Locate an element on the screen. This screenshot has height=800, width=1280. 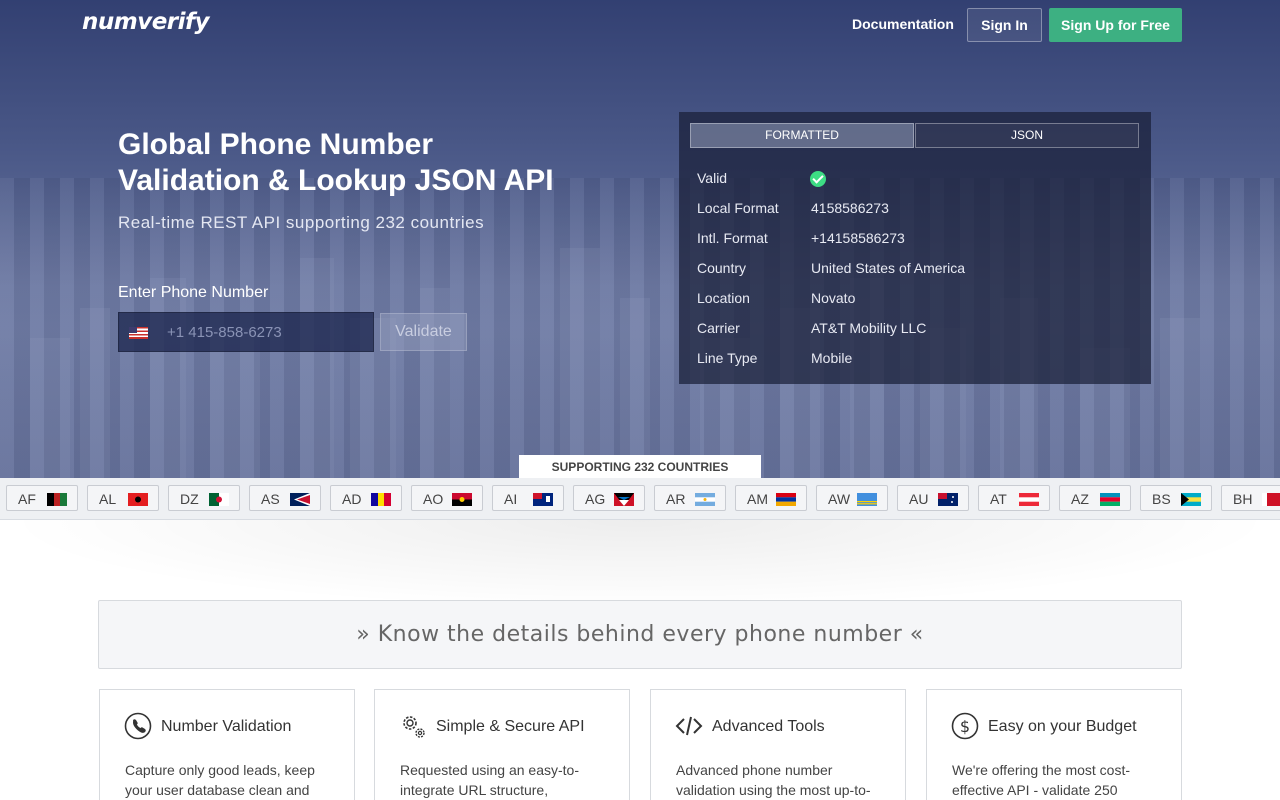
aw-flag-icon is located at coordinates (867, 499).